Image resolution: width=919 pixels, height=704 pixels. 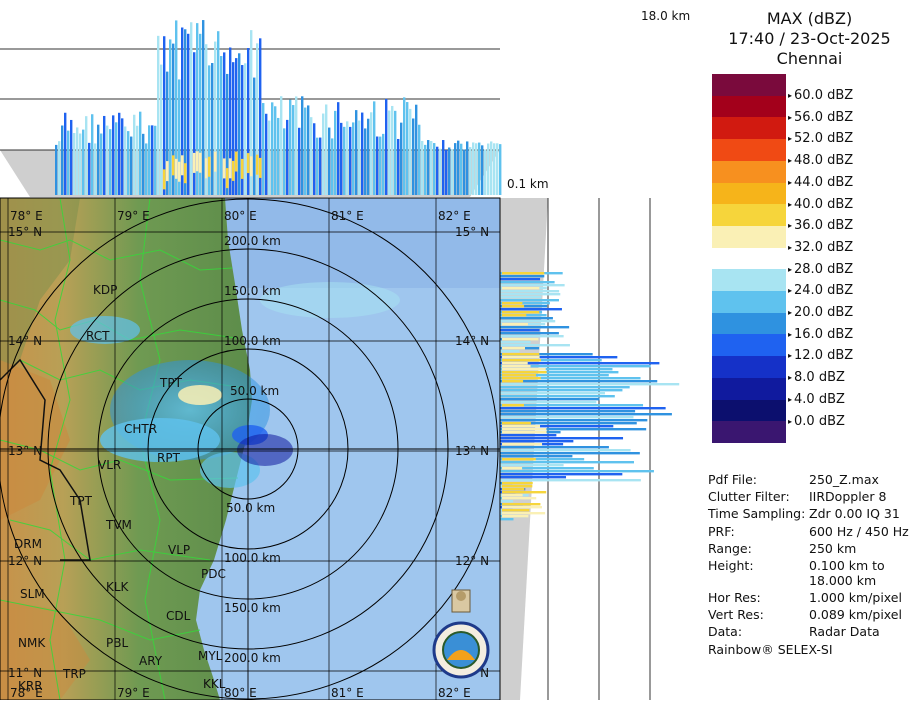 I want to click on color-scale, so click(x=749, y=269).